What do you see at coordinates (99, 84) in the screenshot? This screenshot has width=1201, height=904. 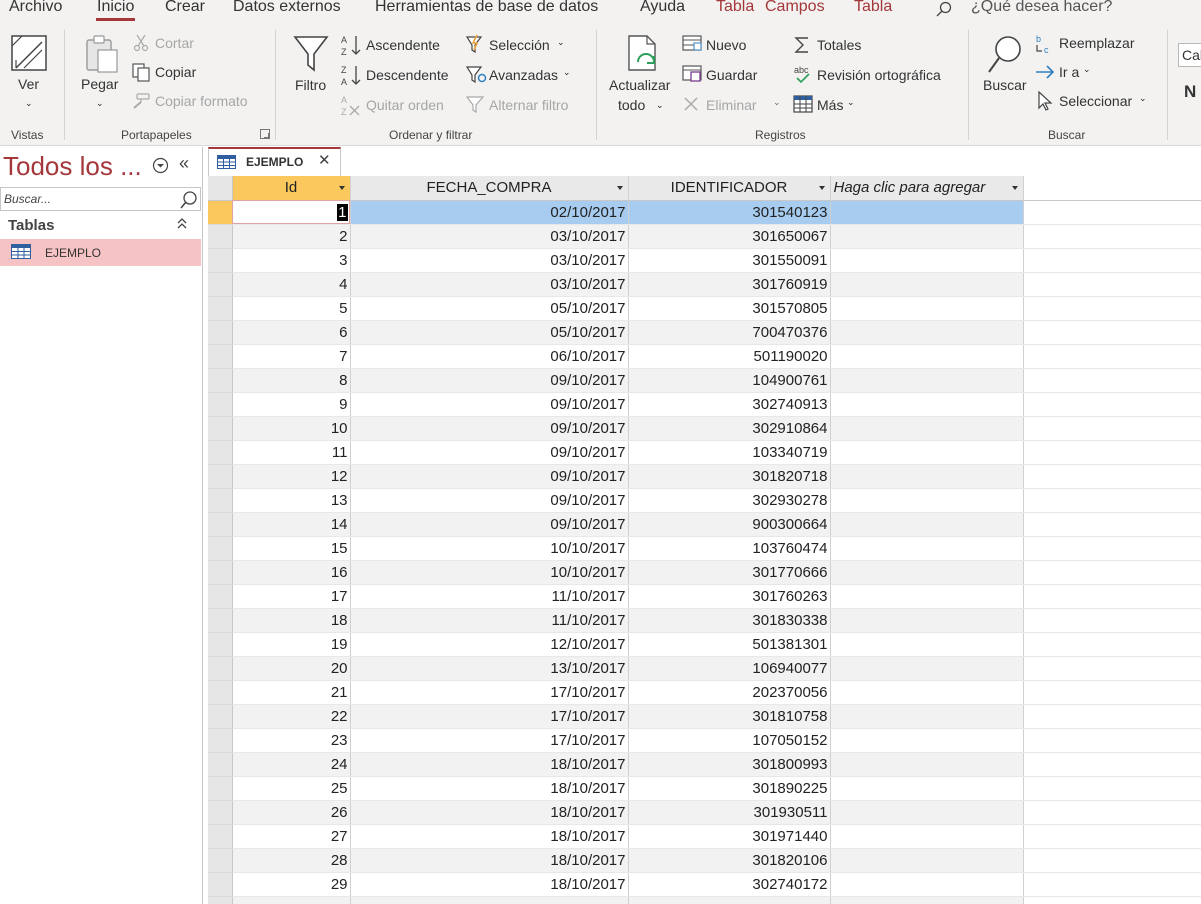 I see `paste-button: Pegar` at bounding box center [99, 84].